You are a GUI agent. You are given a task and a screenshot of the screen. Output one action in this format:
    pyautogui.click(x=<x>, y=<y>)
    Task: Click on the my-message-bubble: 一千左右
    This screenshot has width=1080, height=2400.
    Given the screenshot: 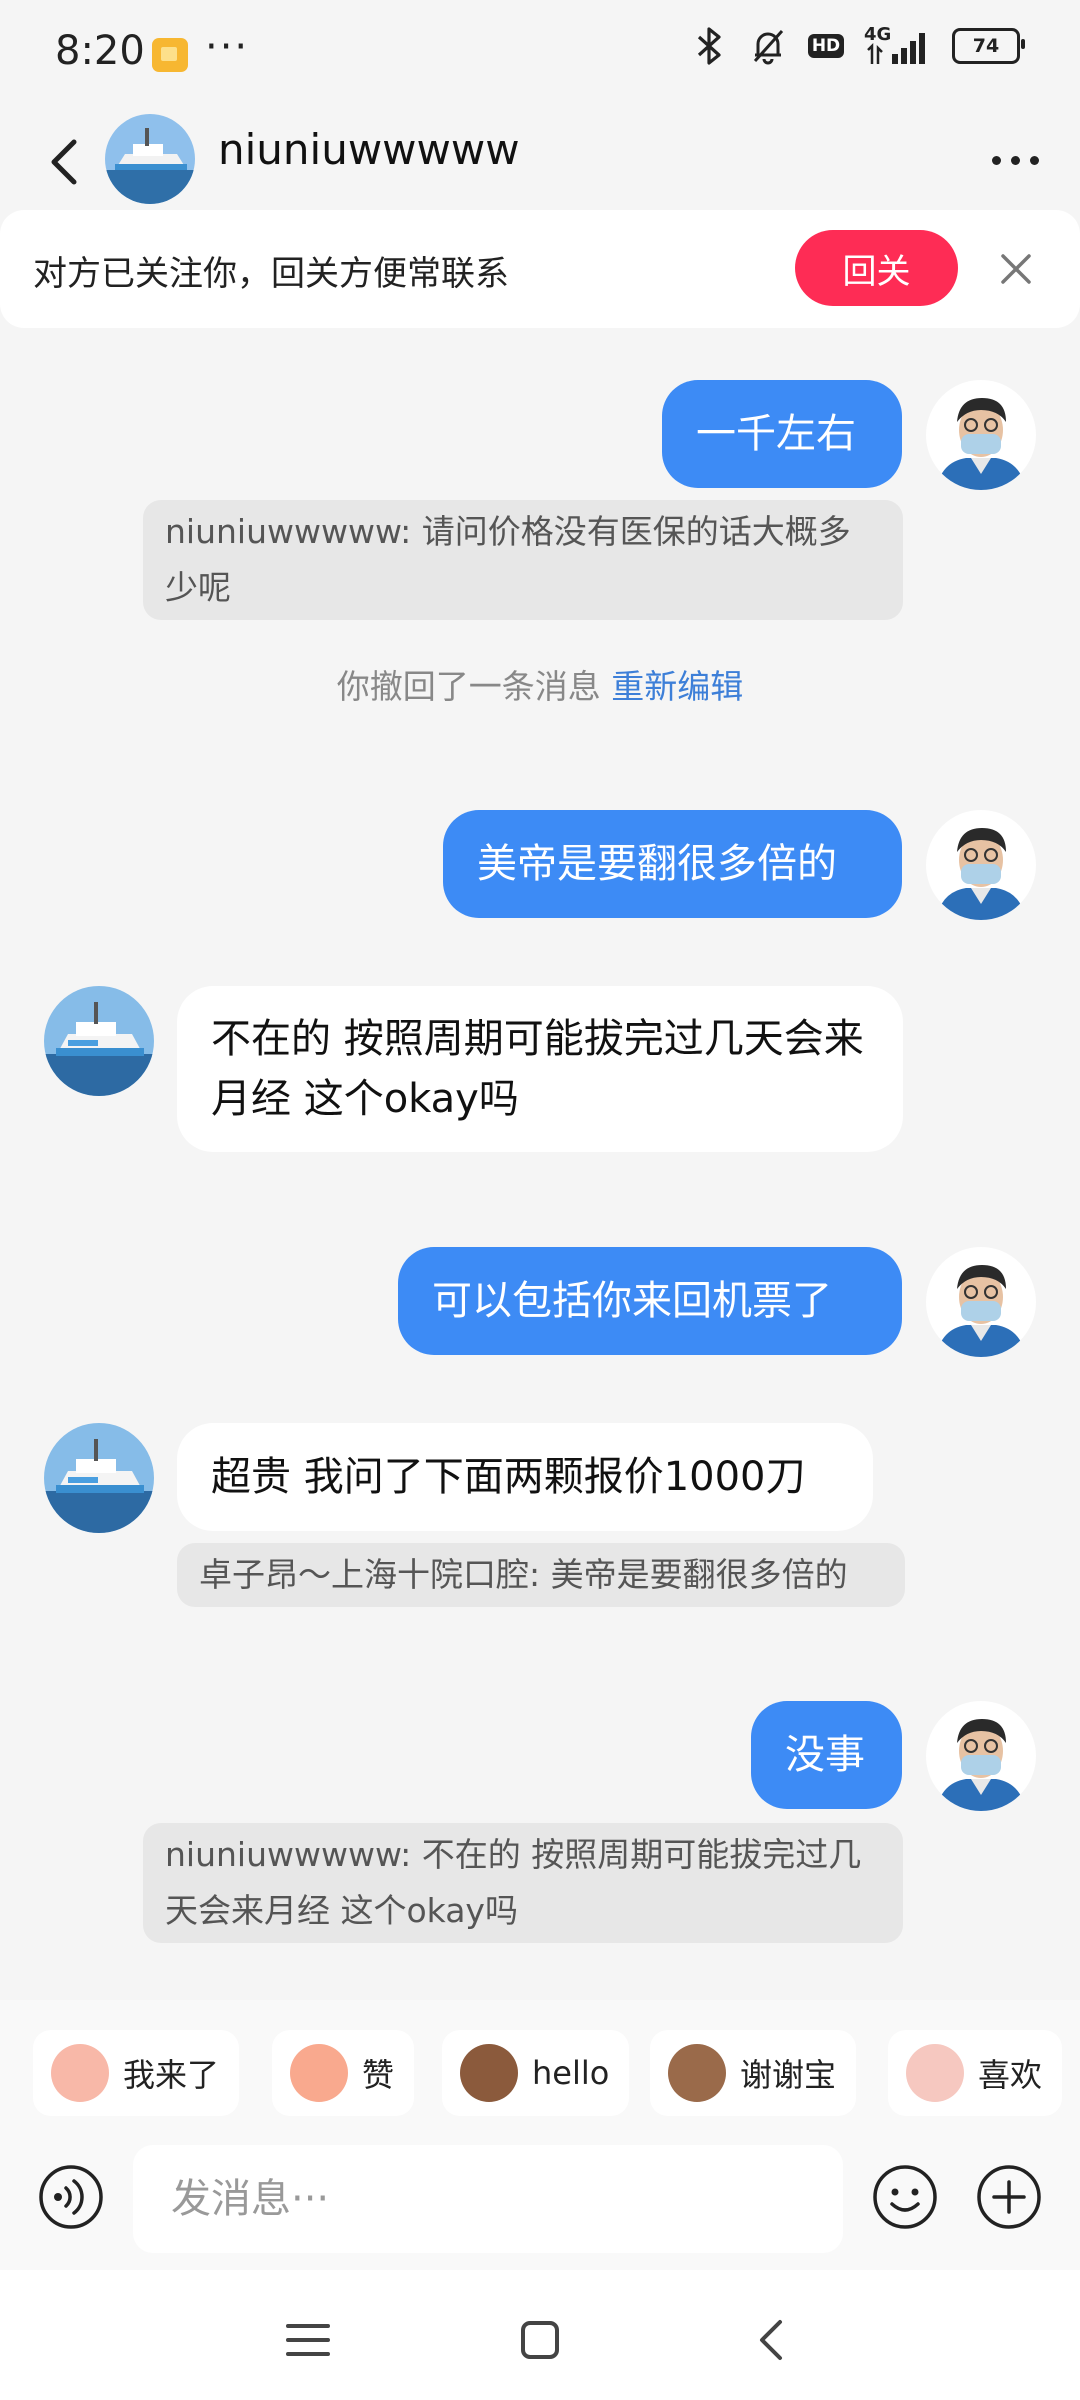 What is the action you would take?
    pyautogui.click(x=782, y=434)
    